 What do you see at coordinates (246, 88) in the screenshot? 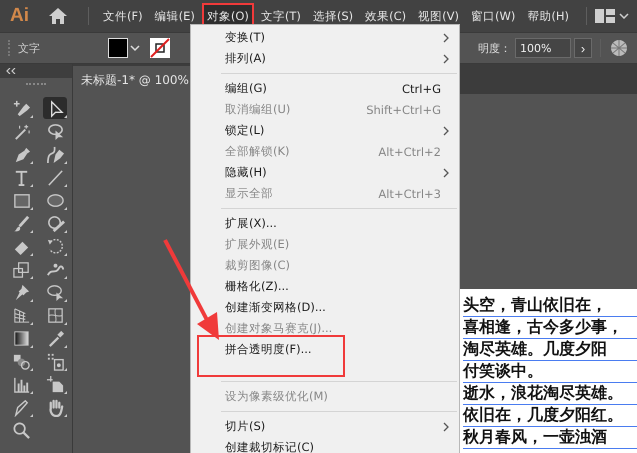
I see `menu-entry-label: 编组(G)` at bounding box center [246, 88].